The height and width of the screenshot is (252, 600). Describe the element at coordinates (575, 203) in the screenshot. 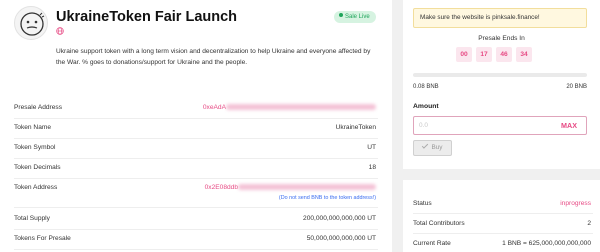

I see `stat-value: inprogress` at that location.